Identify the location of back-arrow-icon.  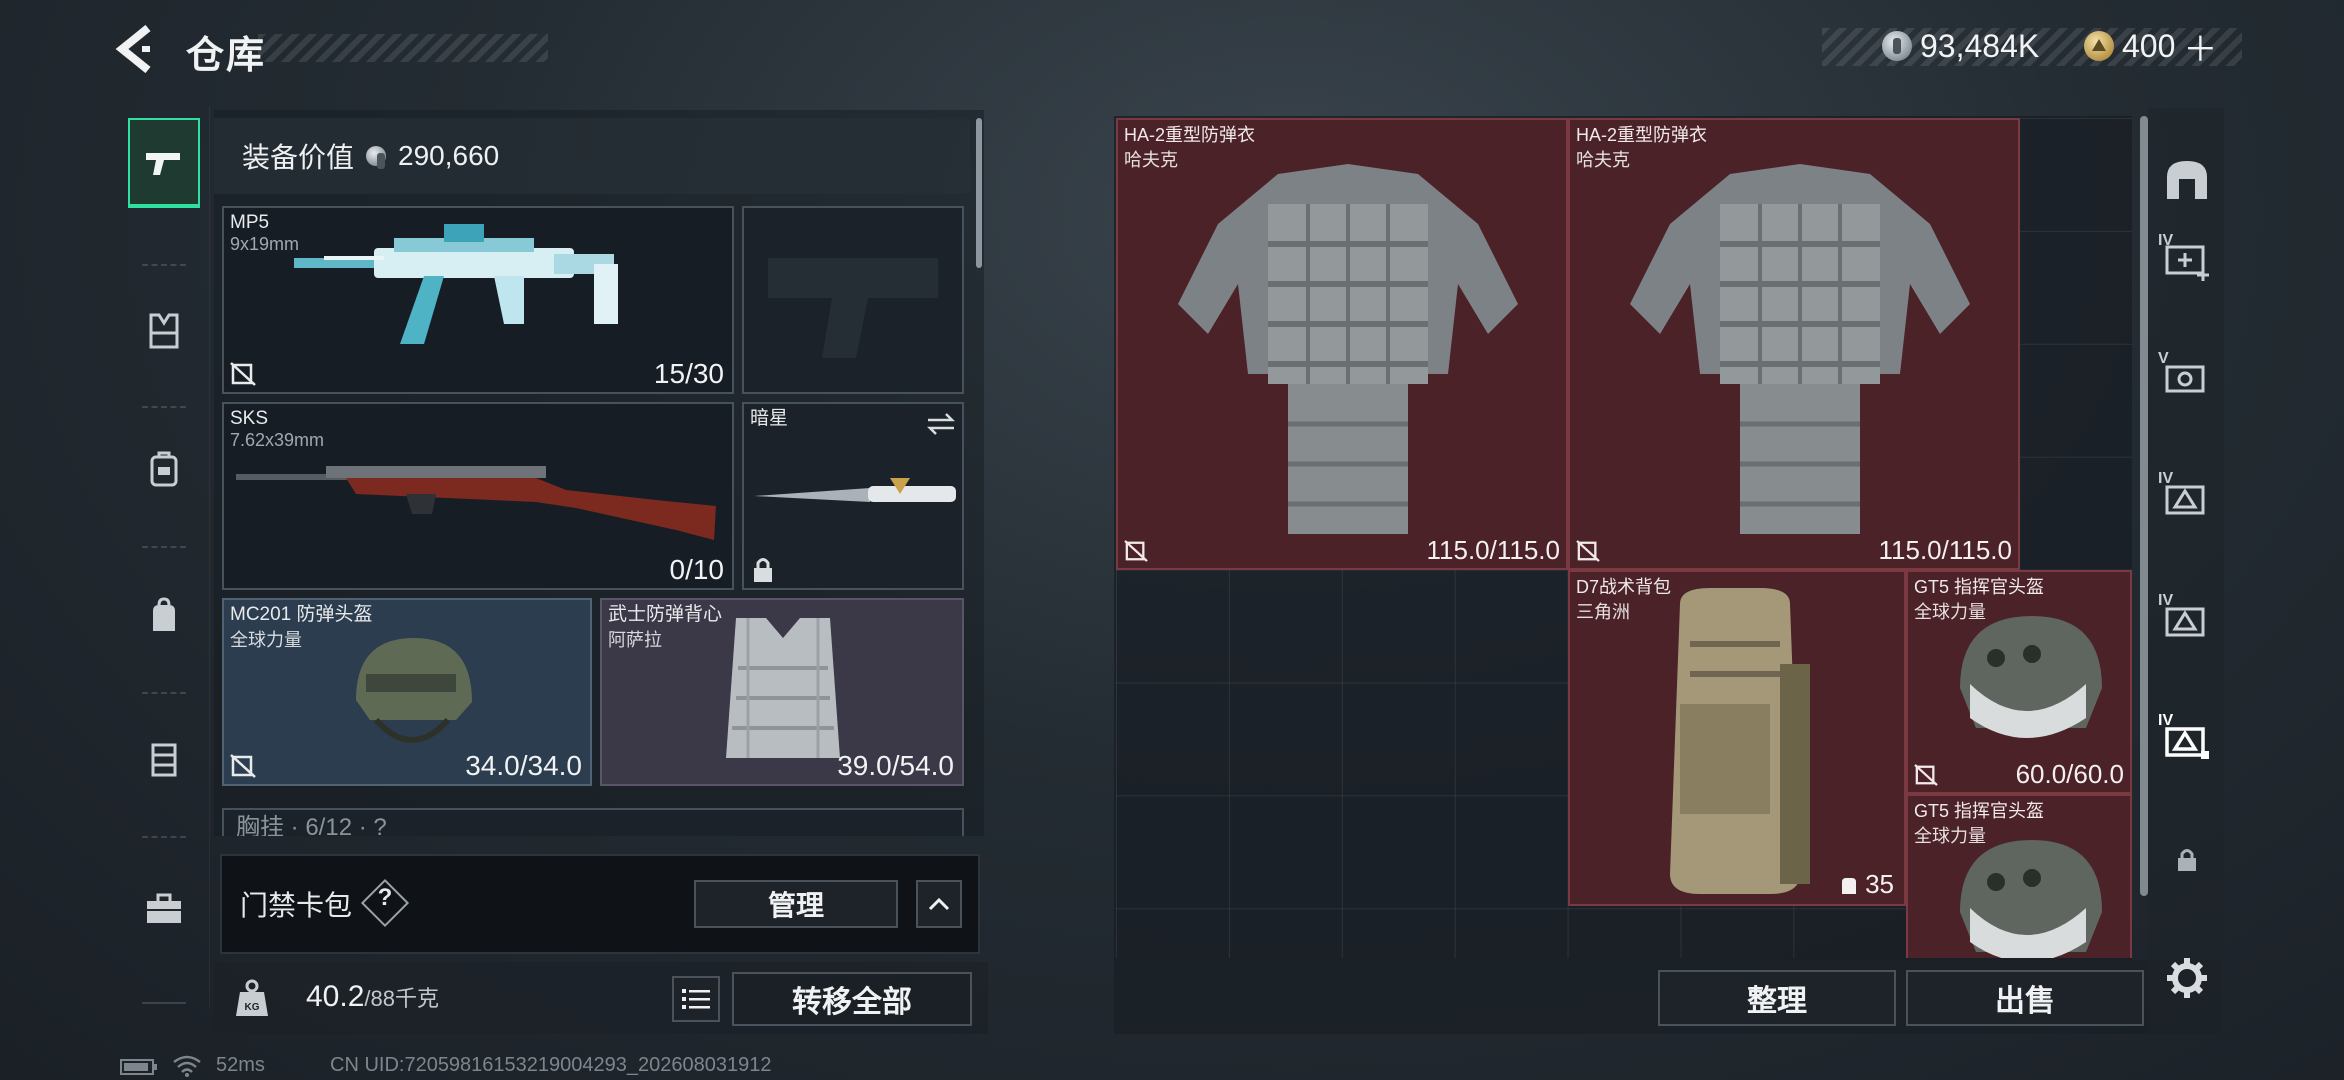
(133, 49).